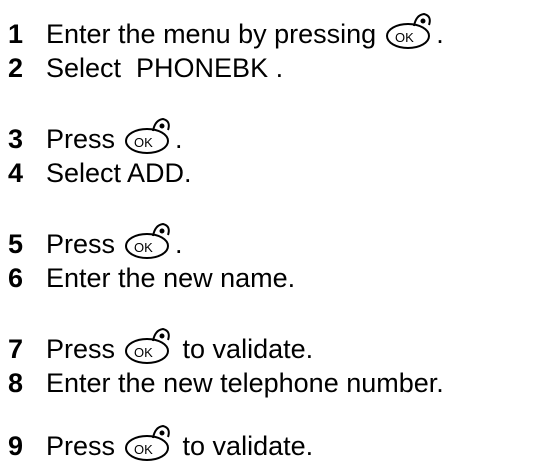 The width and height of the screenshot is (535, 465). I want to click on step-number: 4, so click(16, 173).